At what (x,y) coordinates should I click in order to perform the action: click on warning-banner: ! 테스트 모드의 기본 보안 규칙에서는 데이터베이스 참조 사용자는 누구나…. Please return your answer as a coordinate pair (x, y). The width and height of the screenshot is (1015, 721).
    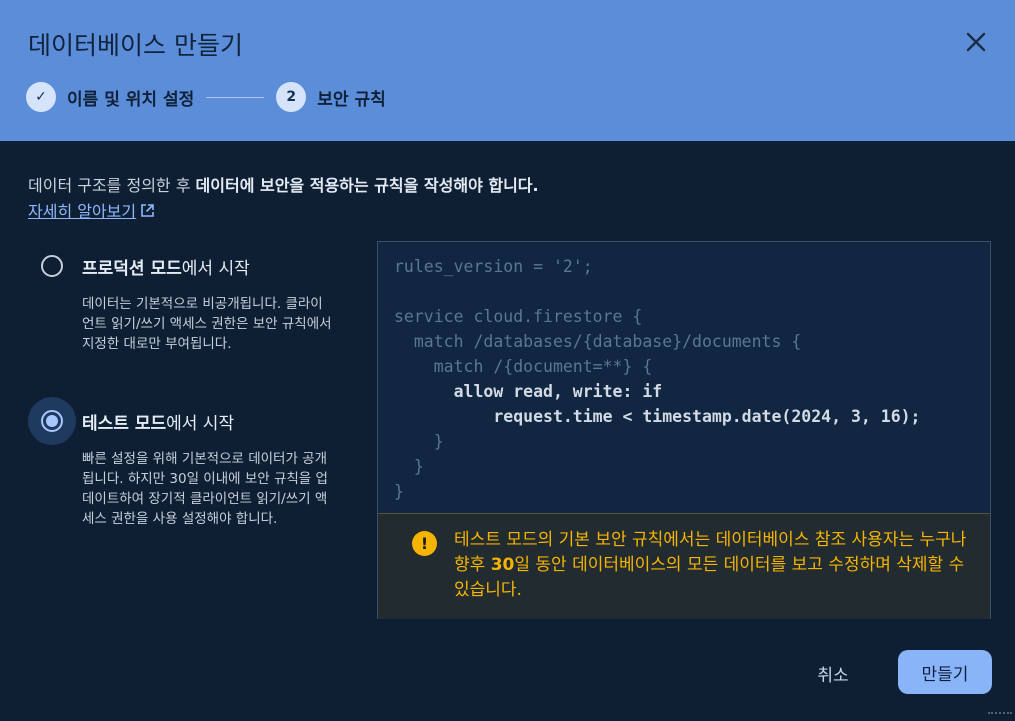
    Looking at the image, I should click on (684, 566).